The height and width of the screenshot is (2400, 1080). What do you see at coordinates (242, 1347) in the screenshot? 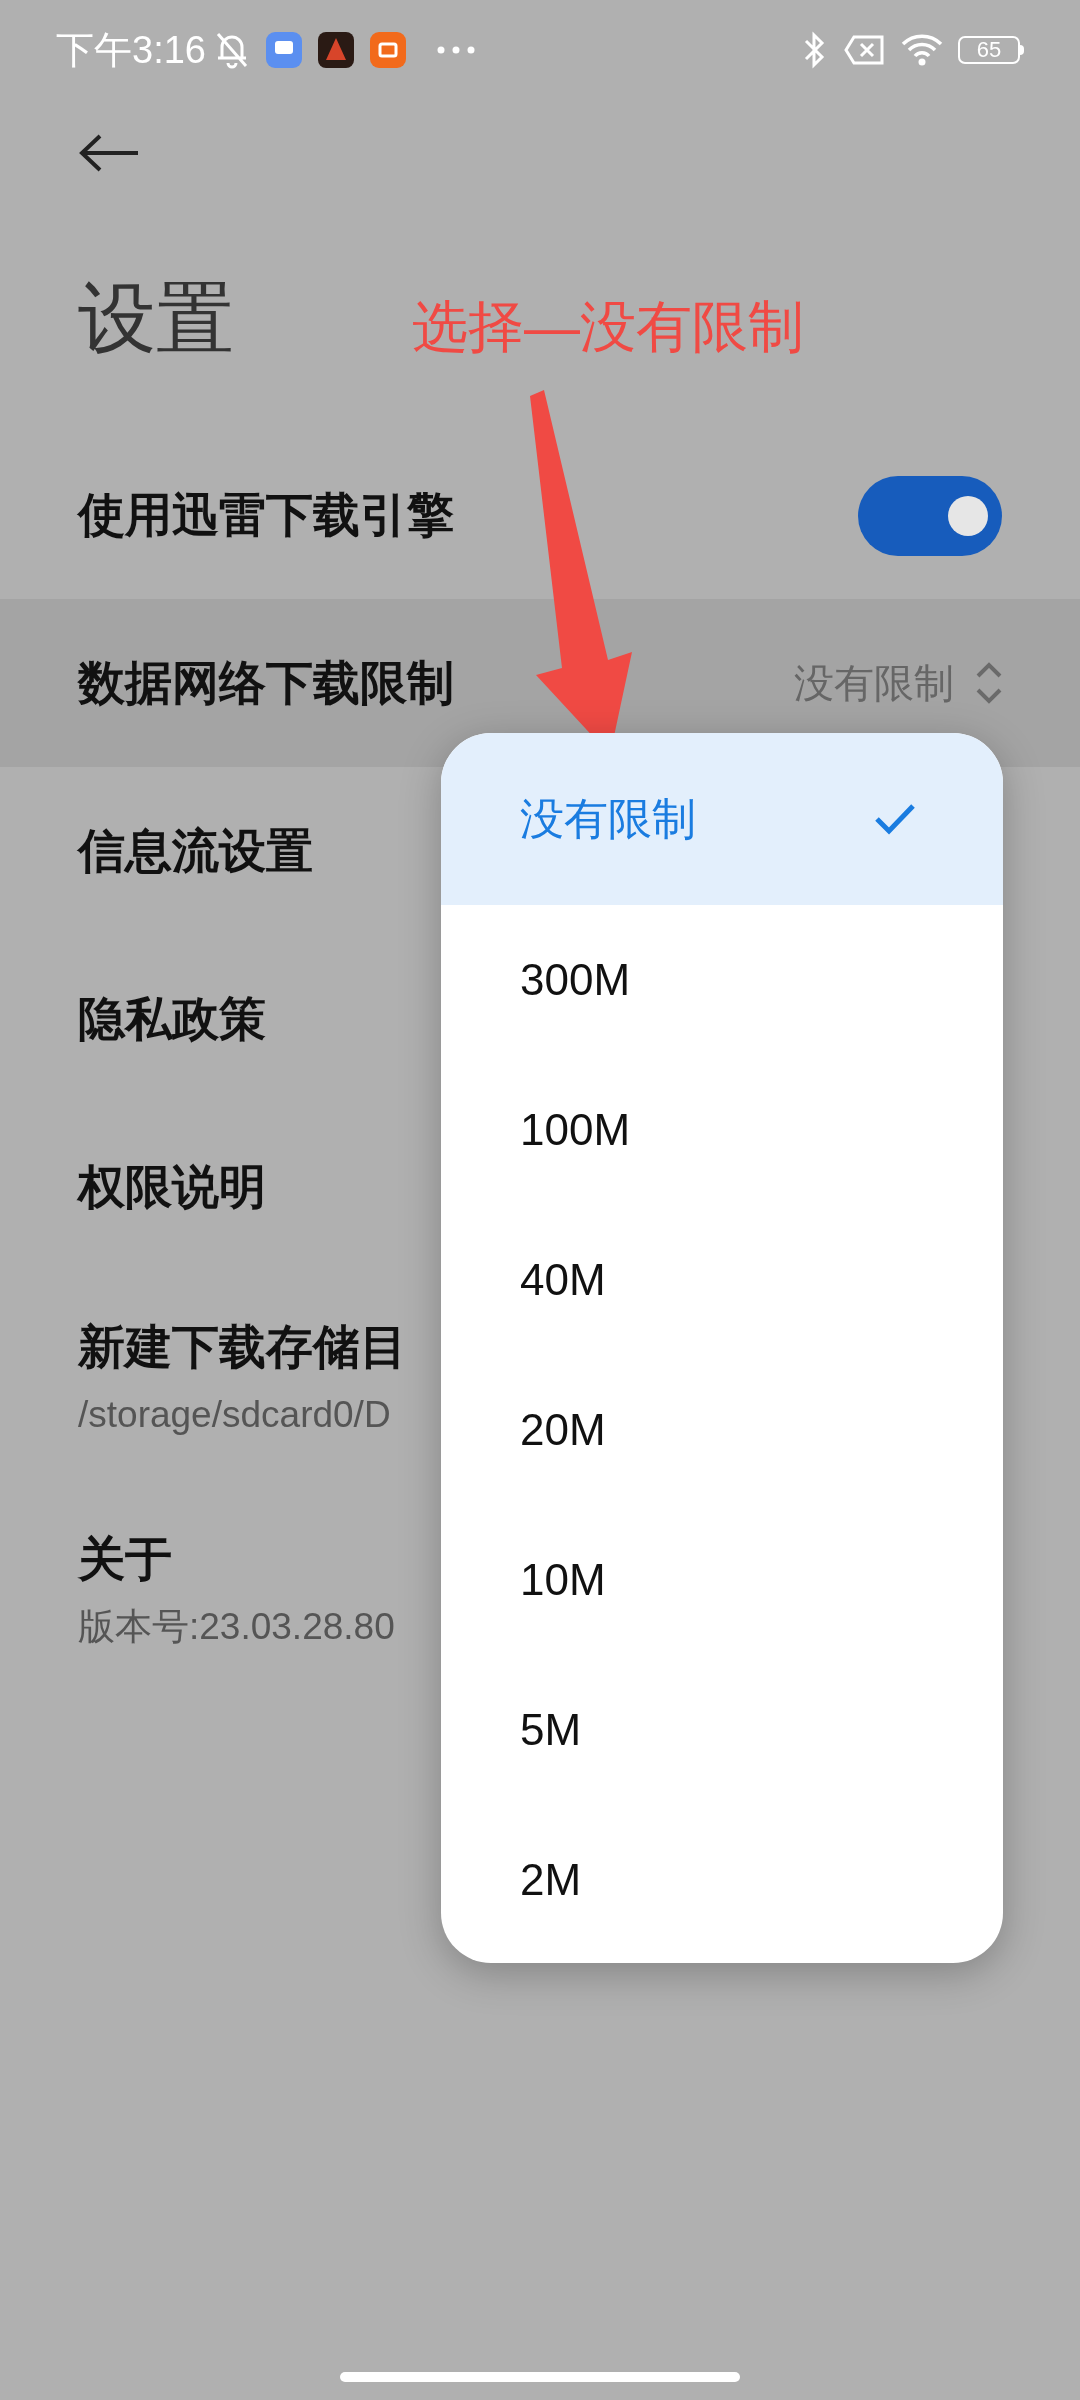
I see `setting-label: 新建下载存储目` at bounding box center [242, 1347].